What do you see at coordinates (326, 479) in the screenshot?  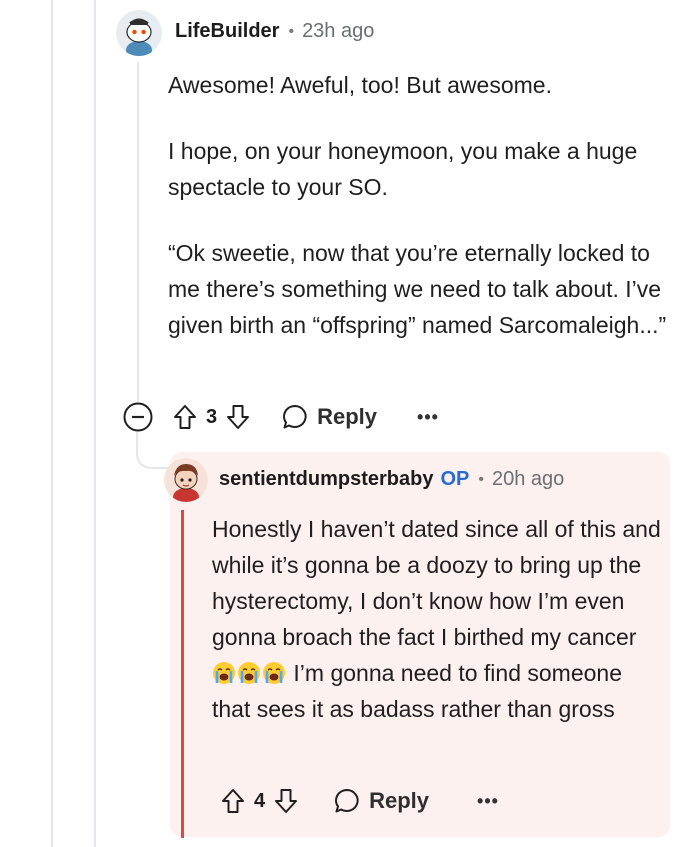 I see `username: sentientdumpsterbaby` at bounding box center [326, 479].